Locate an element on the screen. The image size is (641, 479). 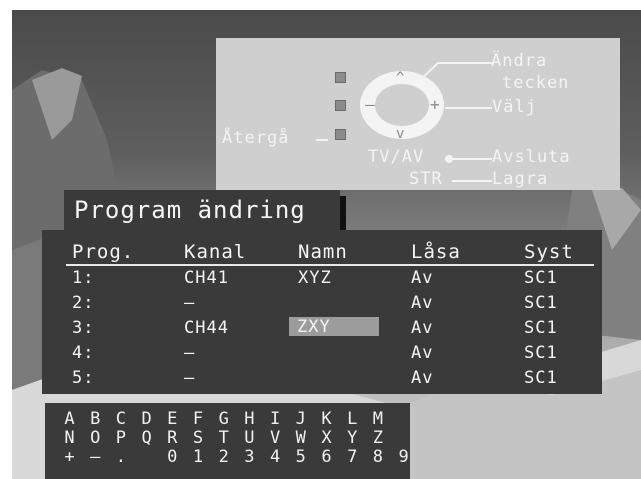
cell-namn: XYZ is located at coordinates (315, 278).